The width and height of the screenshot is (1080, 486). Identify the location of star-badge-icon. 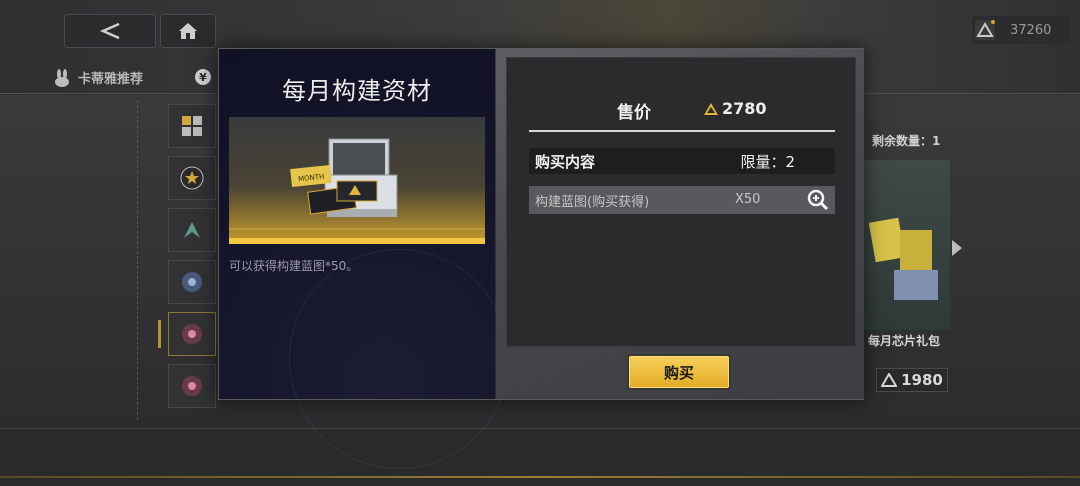
(192, 178).